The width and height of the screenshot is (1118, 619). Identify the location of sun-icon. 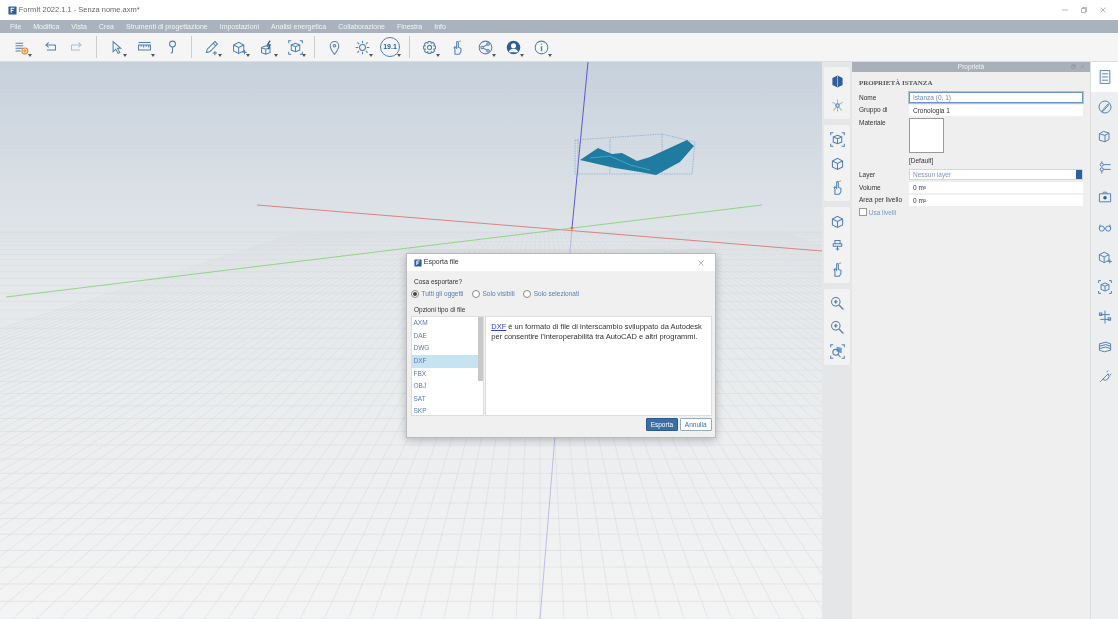
(362, 47).